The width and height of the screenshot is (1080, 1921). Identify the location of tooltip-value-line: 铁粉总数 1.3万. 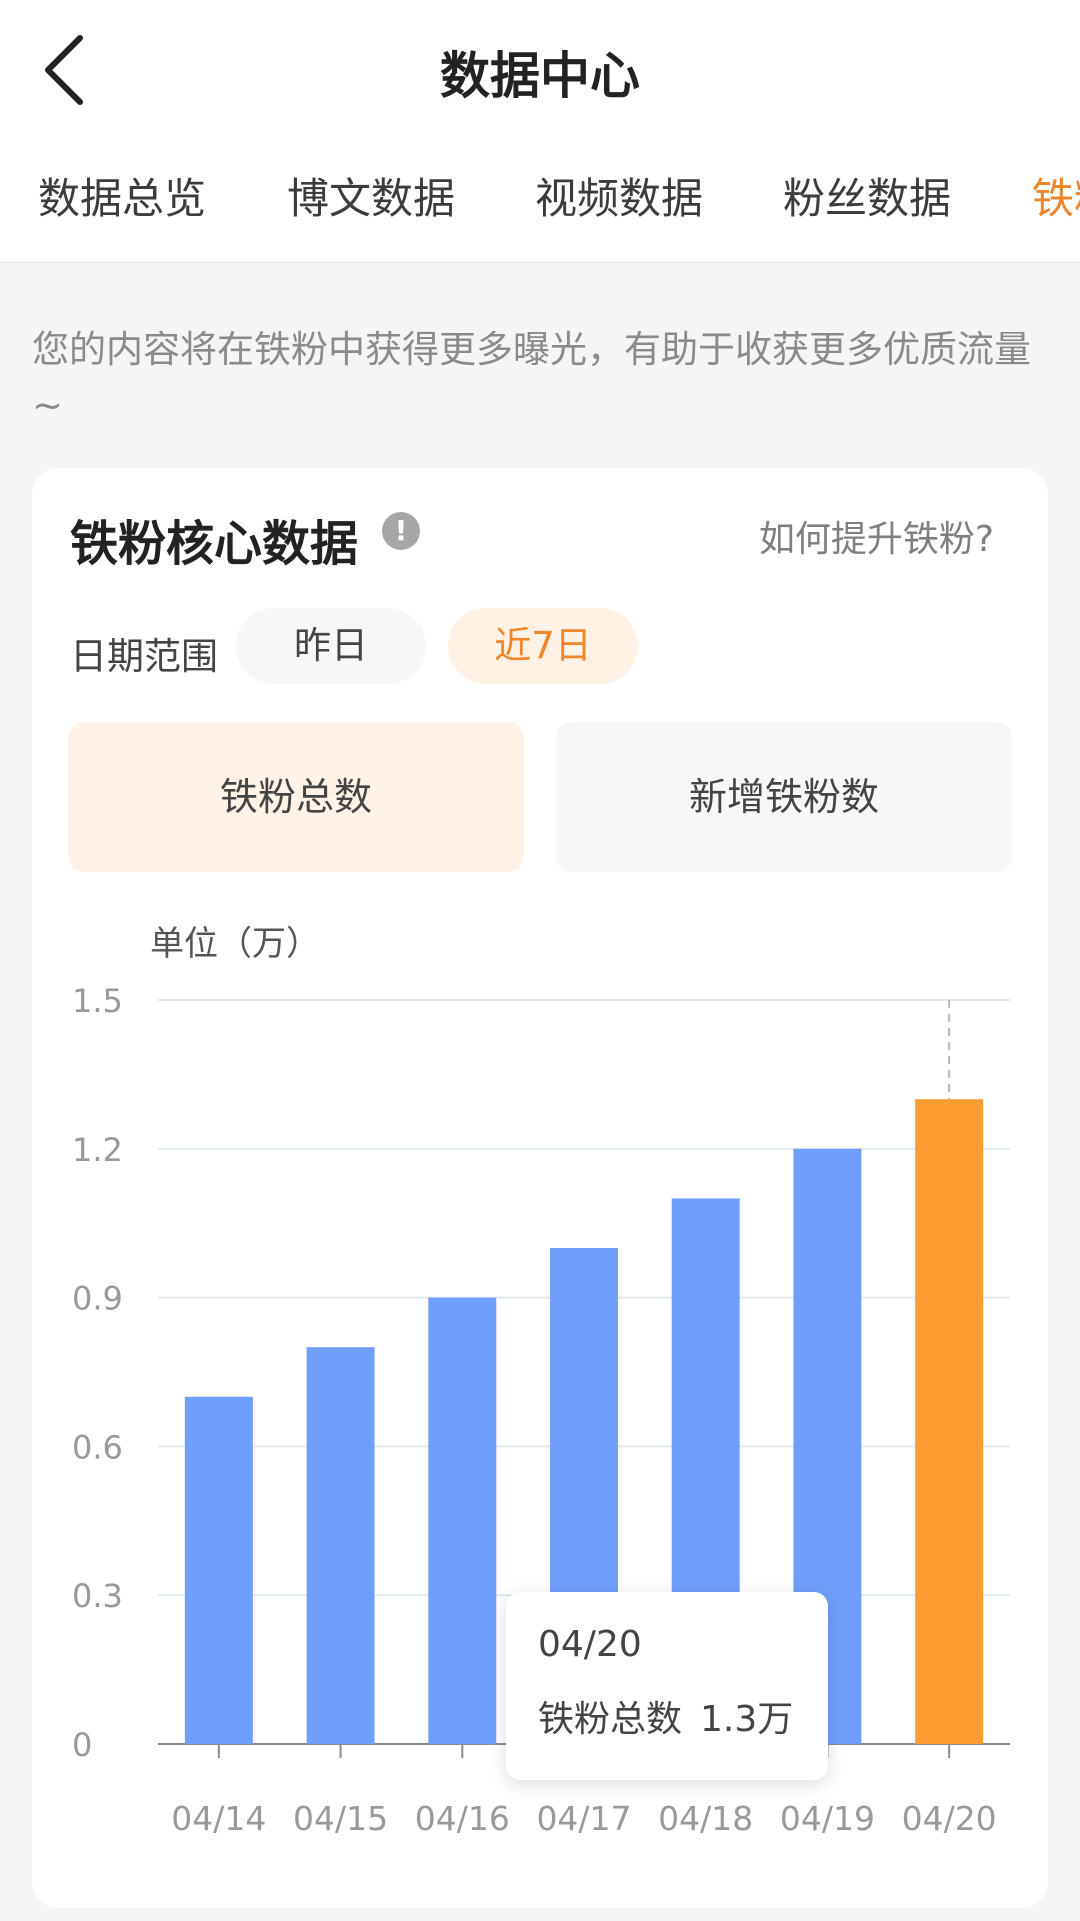
(674, 1716).